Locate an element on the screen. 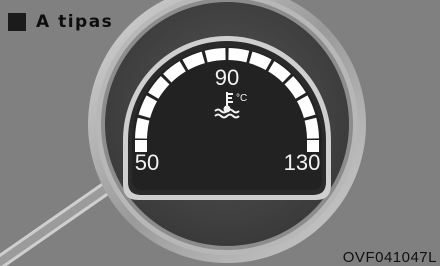 The height and width of the screenshot is (266, 440). header-title-row: A tipas is located at coordinates (60, 22).